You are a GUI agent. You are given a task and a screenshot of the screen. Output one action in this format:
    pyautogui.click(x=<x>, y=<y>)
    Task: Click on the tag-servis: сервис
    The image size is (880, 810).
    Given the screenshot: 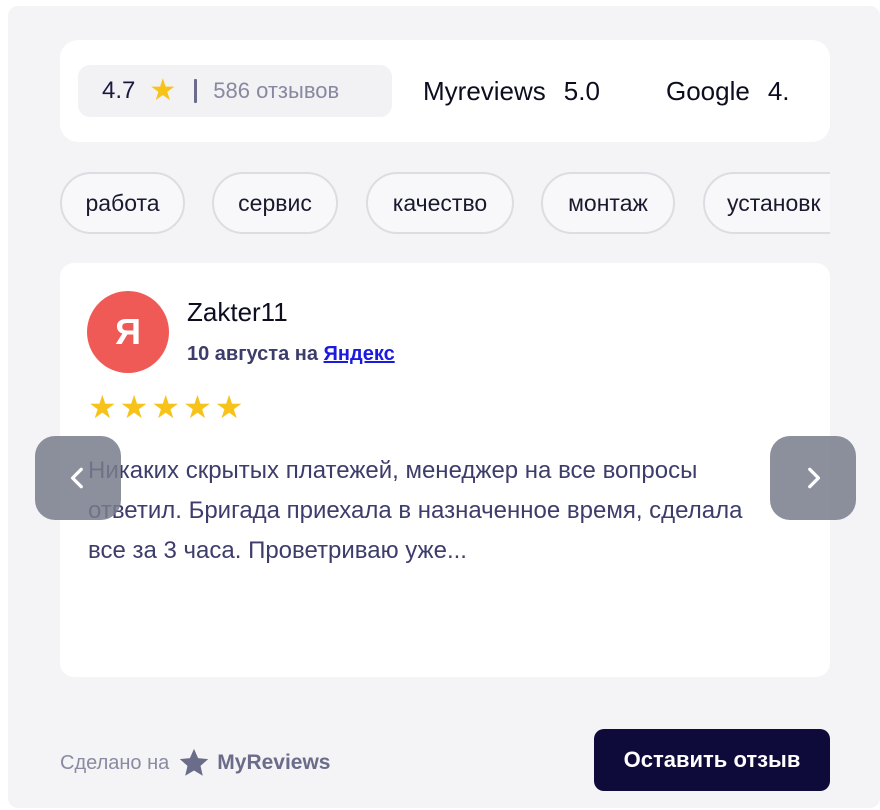 What is the action you would take?
    pyautogui.click(x=275, y=203)
    